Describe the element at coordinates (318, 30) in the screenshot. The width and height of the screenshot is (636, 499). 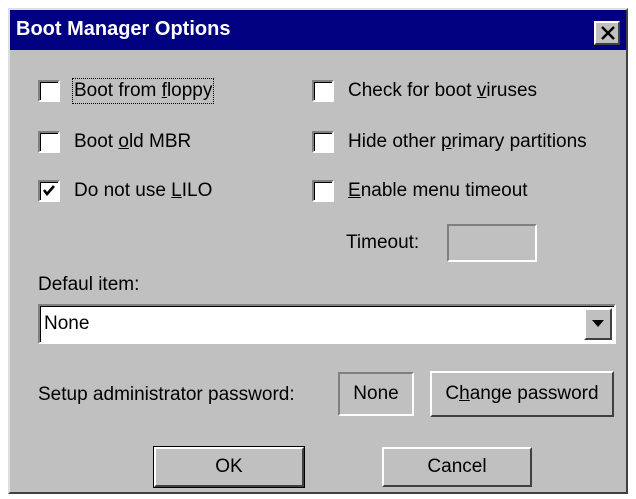
I see `title-bar: Boot Manager Options` at that location.